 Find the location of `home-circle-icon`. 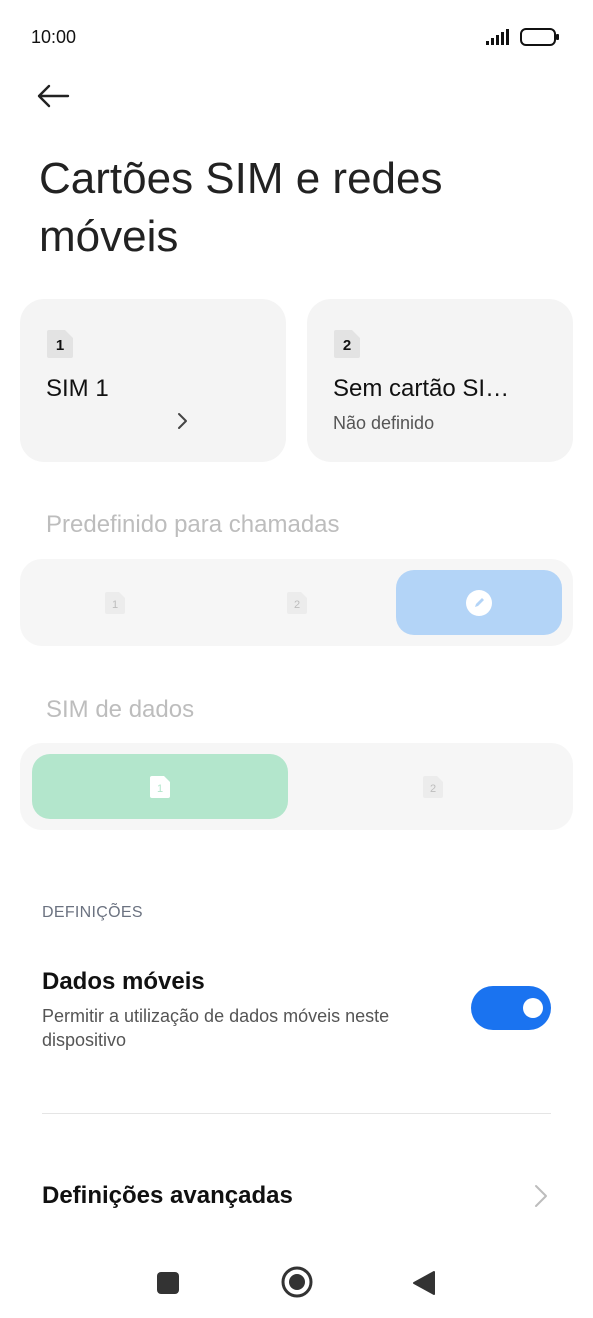

home-circle-icon is located at coordinates (297, 1282).